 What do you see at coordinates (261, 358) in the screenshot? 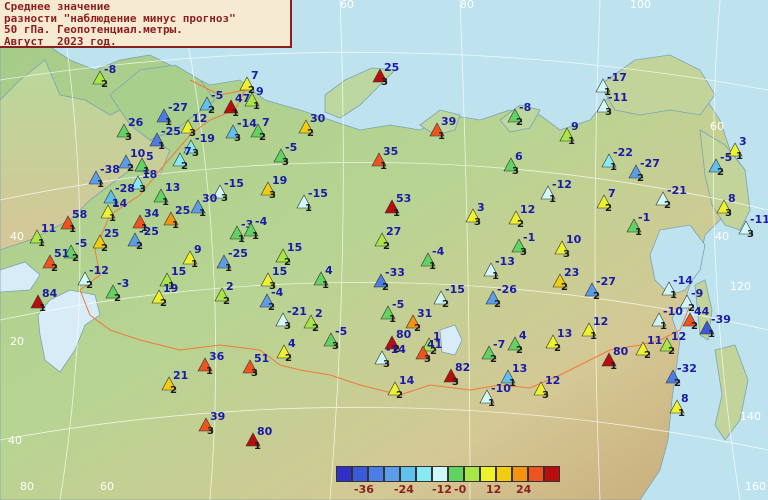
I see `station-value: 51` at bounding box center [261, 358].